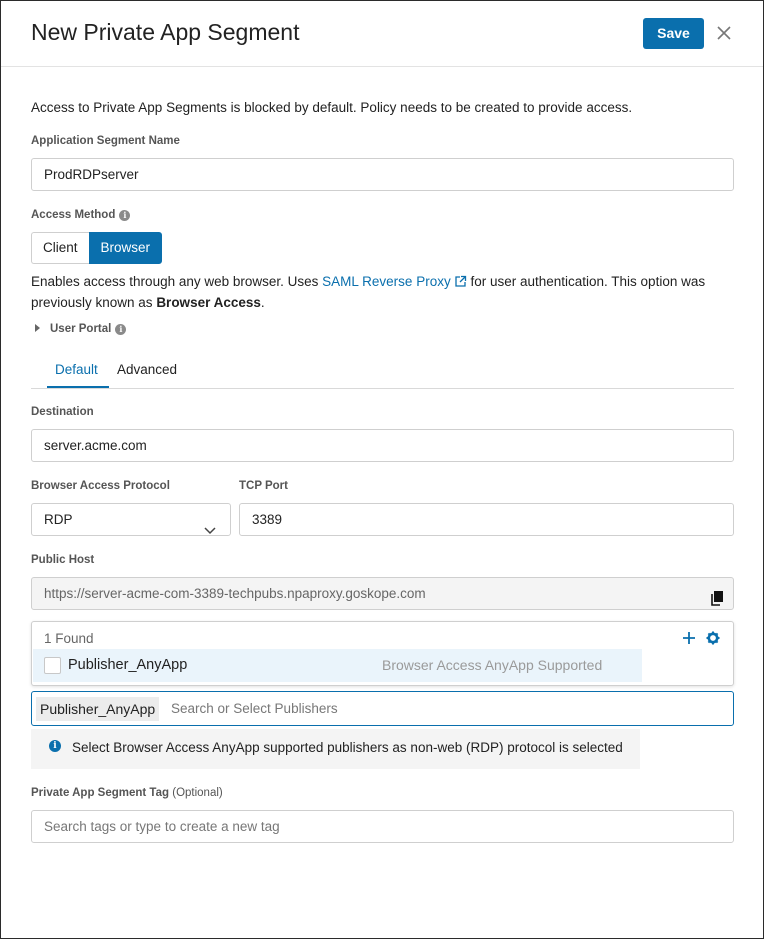 The image size is (764, 939). I want to click on access-method-toggle: Client Browser, so click(97, 248).